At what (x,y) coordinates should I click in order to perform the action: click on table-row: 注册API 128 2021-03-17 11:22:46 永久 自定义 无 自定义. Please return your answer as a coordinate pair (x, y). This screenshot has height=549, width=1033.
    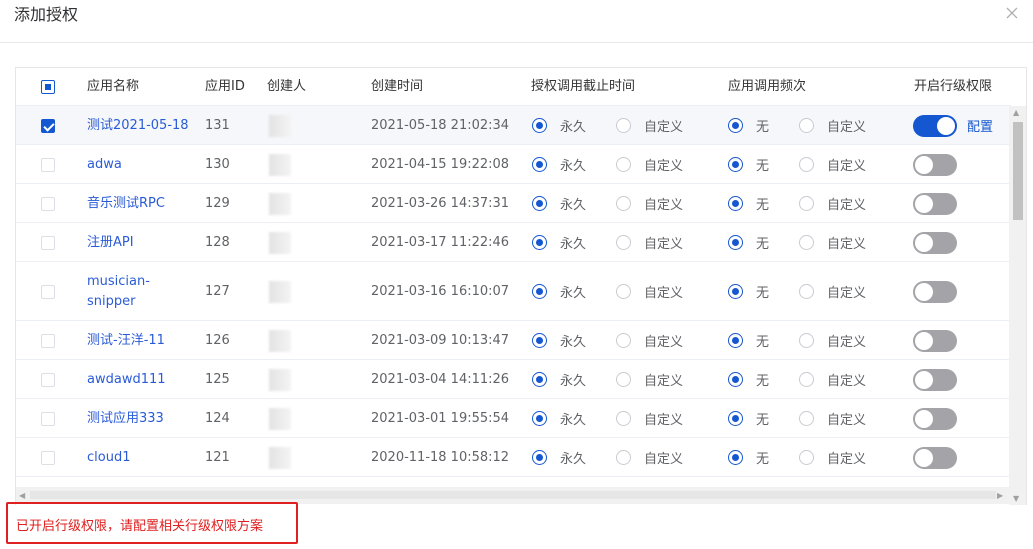
    Looking at the image, I should click on (513, 242).